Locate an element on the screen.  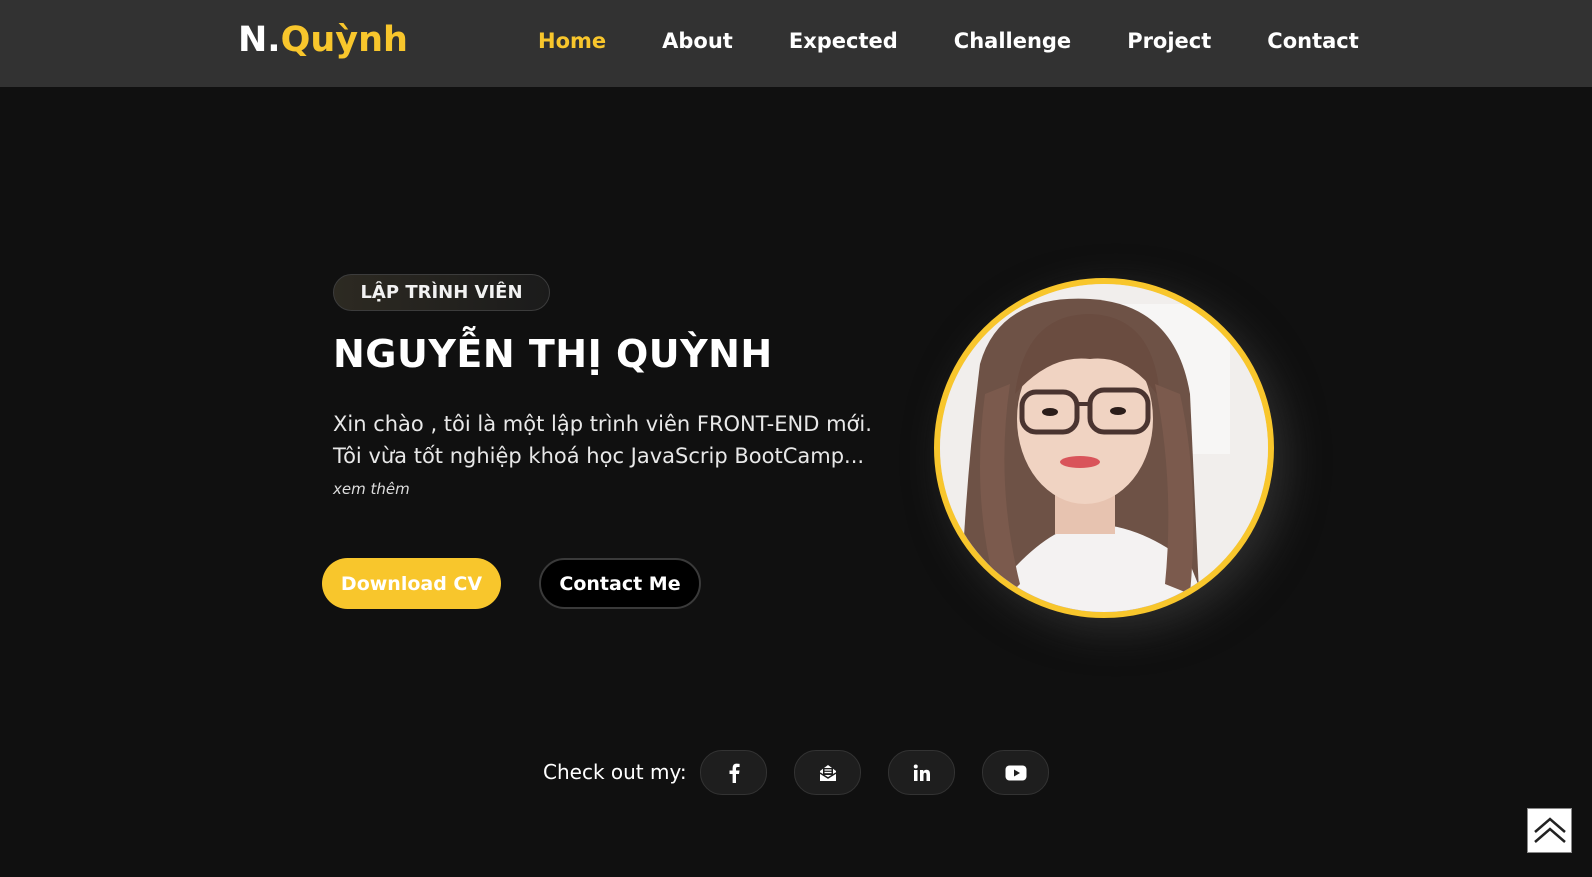
linkedin-icon is located at coordinates (921, 772).